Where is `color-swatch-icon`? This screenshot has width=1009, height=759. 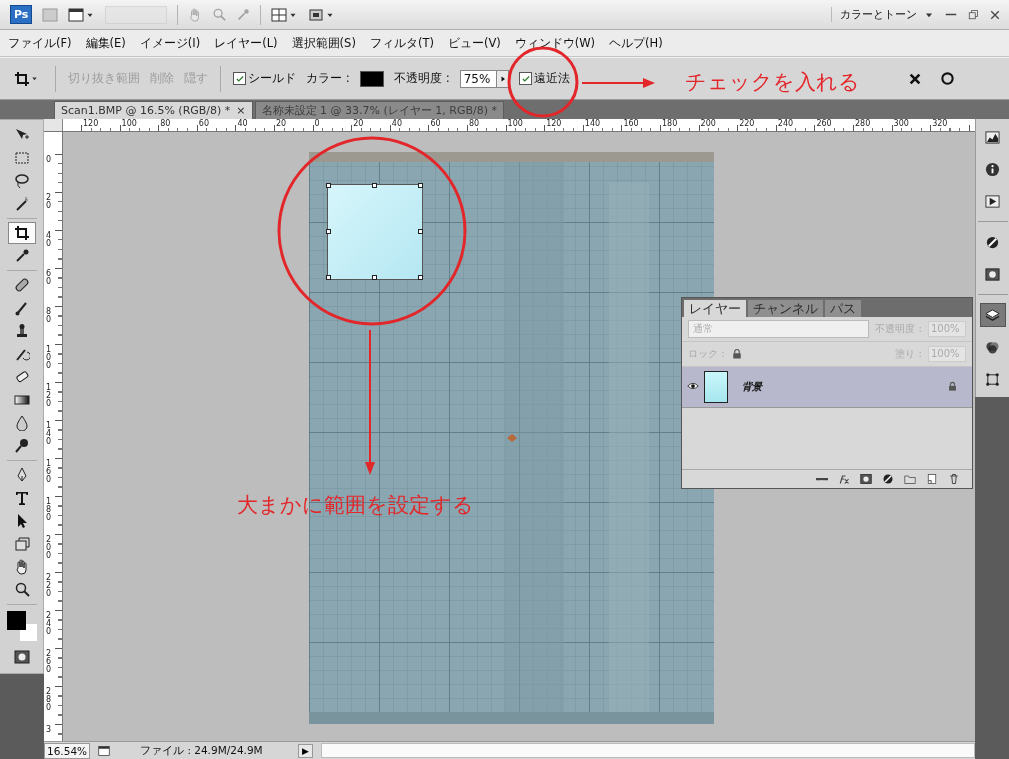 color-swatch-icon is located at coordinates (21, 626).